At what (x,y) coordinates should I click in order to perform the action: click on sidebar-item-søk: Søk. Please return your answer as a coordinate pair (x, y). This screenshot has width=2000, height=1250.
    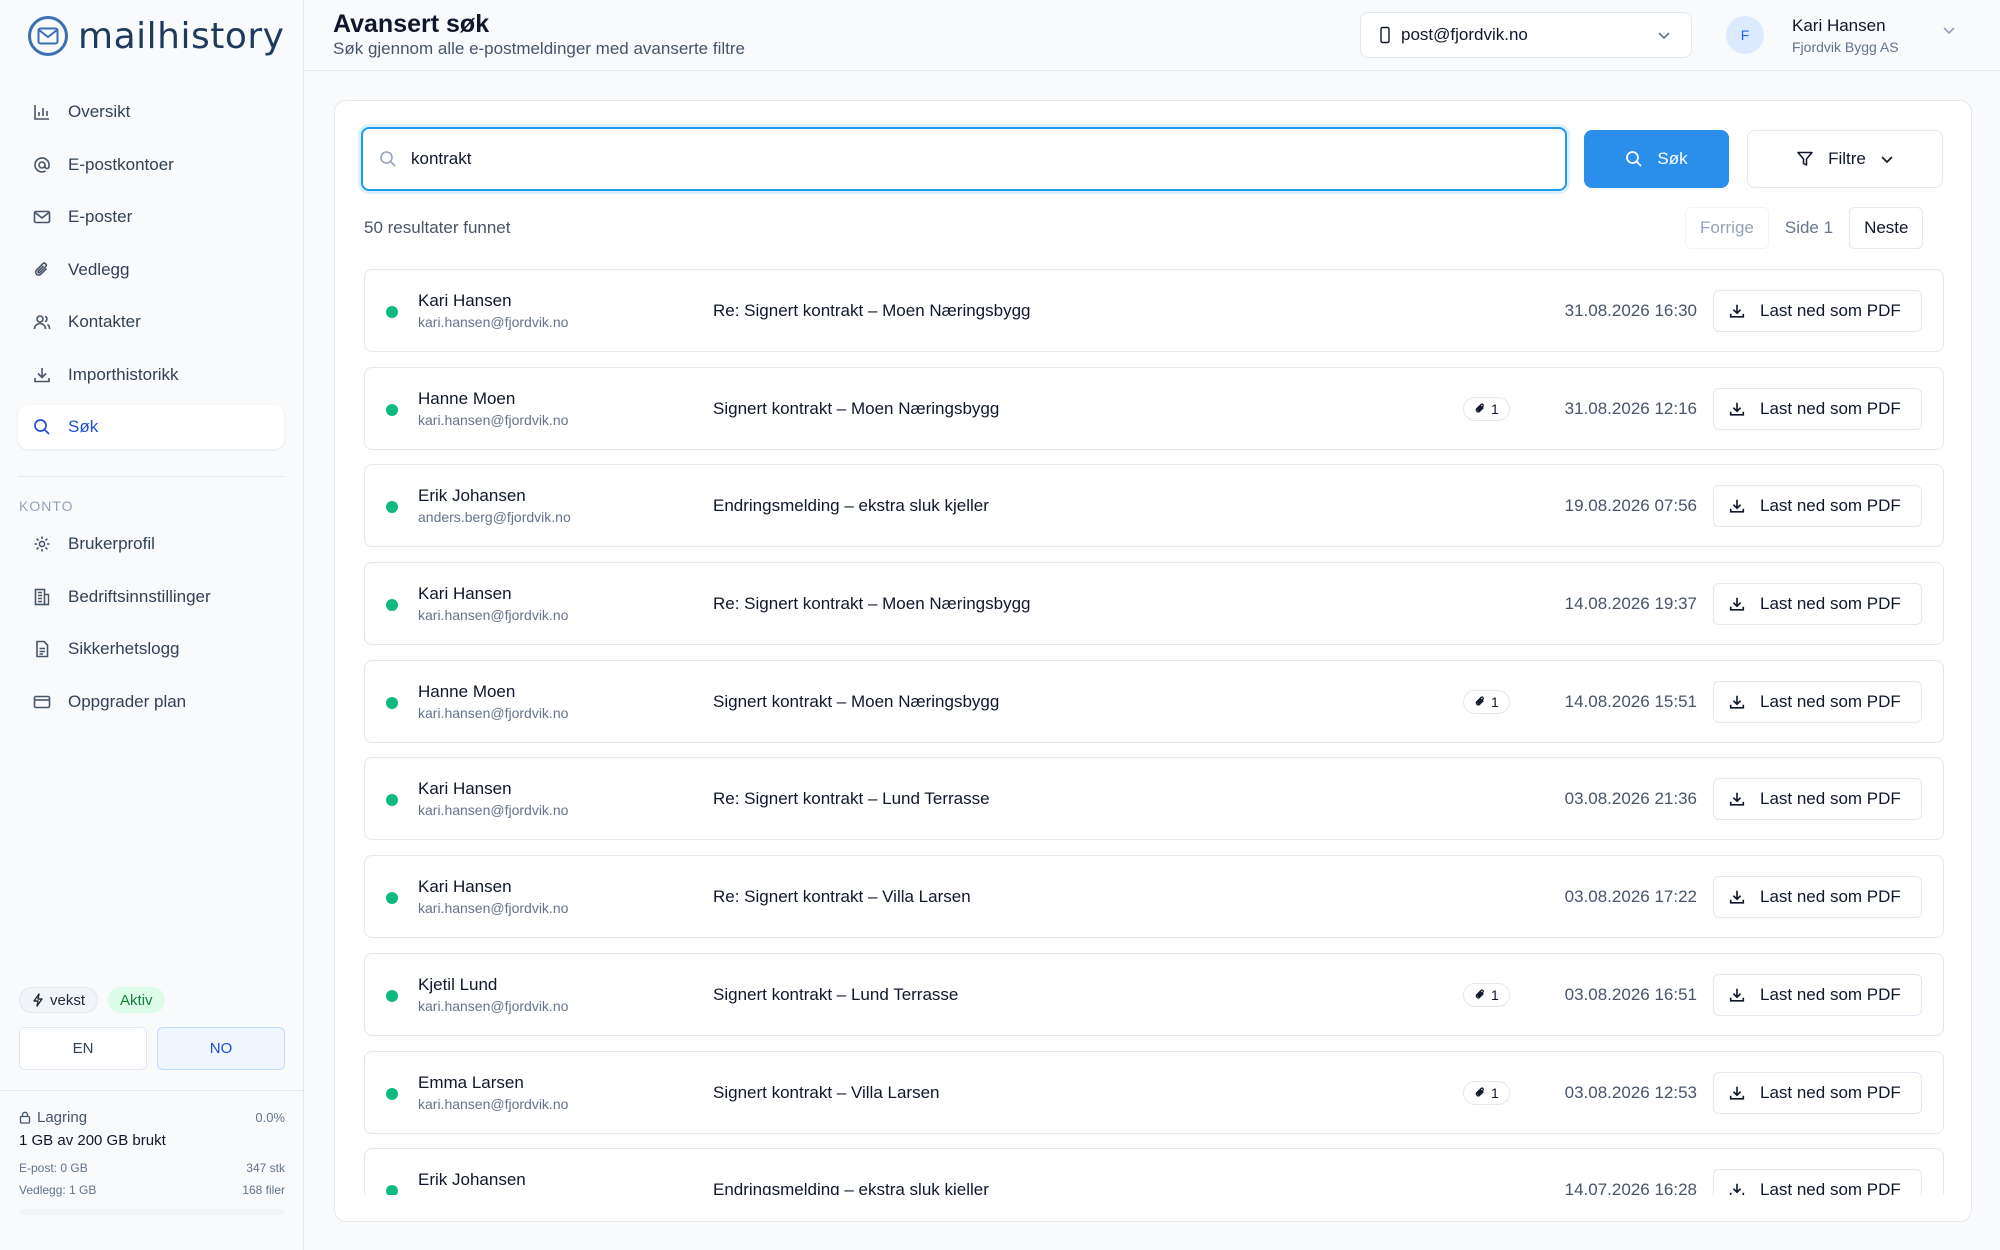
    Looking at the image, I should click on (151, 427).